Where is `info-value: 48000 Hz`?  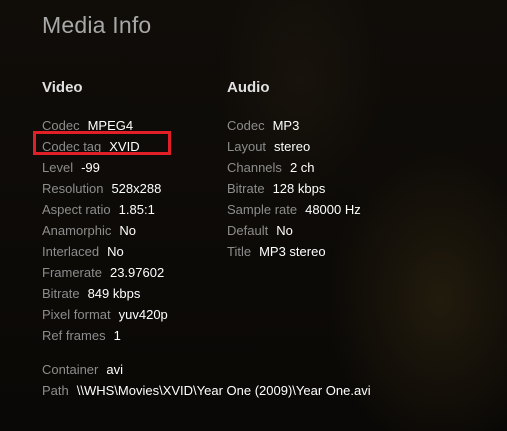 info-value: 48000 Hz is located at coordinates (333, 209).